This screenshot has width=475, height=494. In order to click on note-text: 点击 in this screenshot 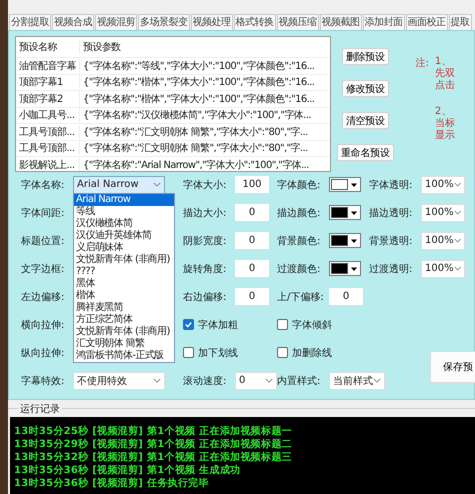, I will do `click(444, 86)`.